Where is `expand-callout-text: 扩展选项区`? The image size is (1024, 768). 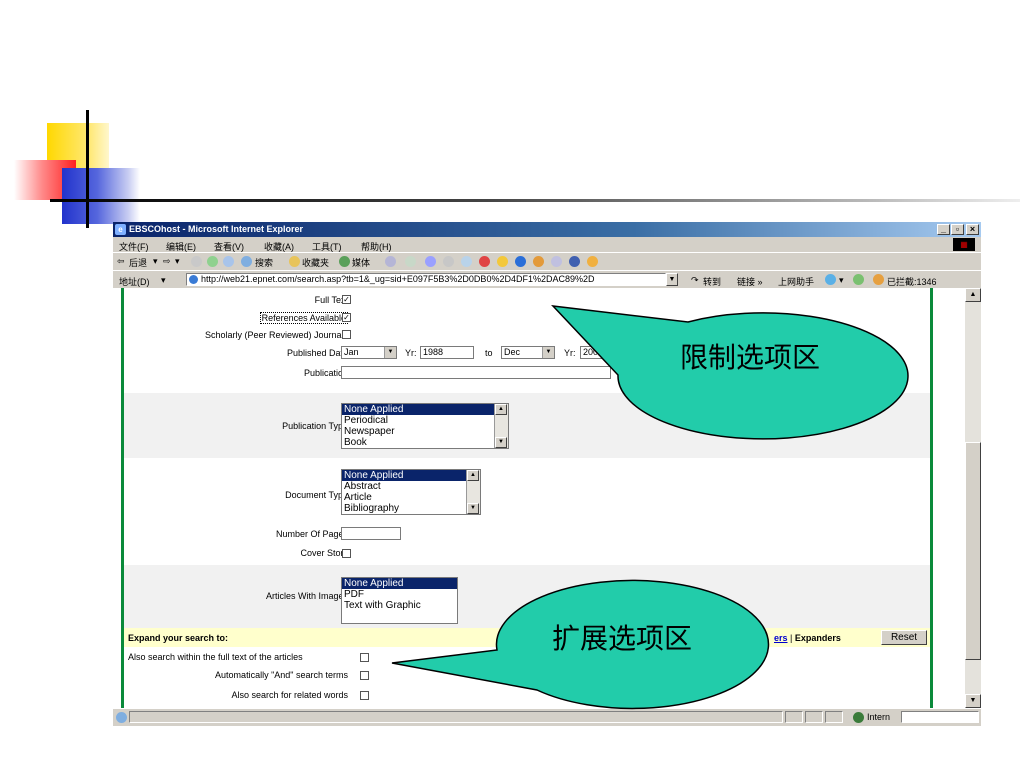
expand-callout-text: 扩展选项区 is located at coordinates (622, 638).